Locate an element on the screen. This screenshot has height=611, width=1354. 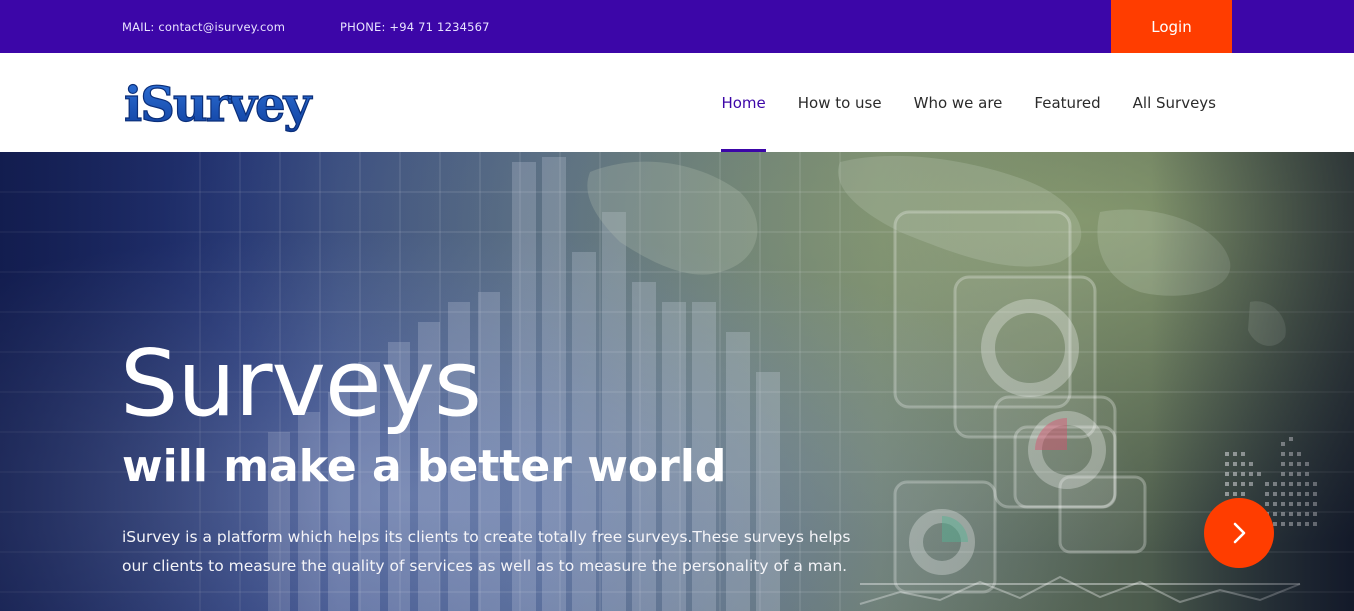
nav-item-how-to-use: How to use is located at coordinates (840, 102).